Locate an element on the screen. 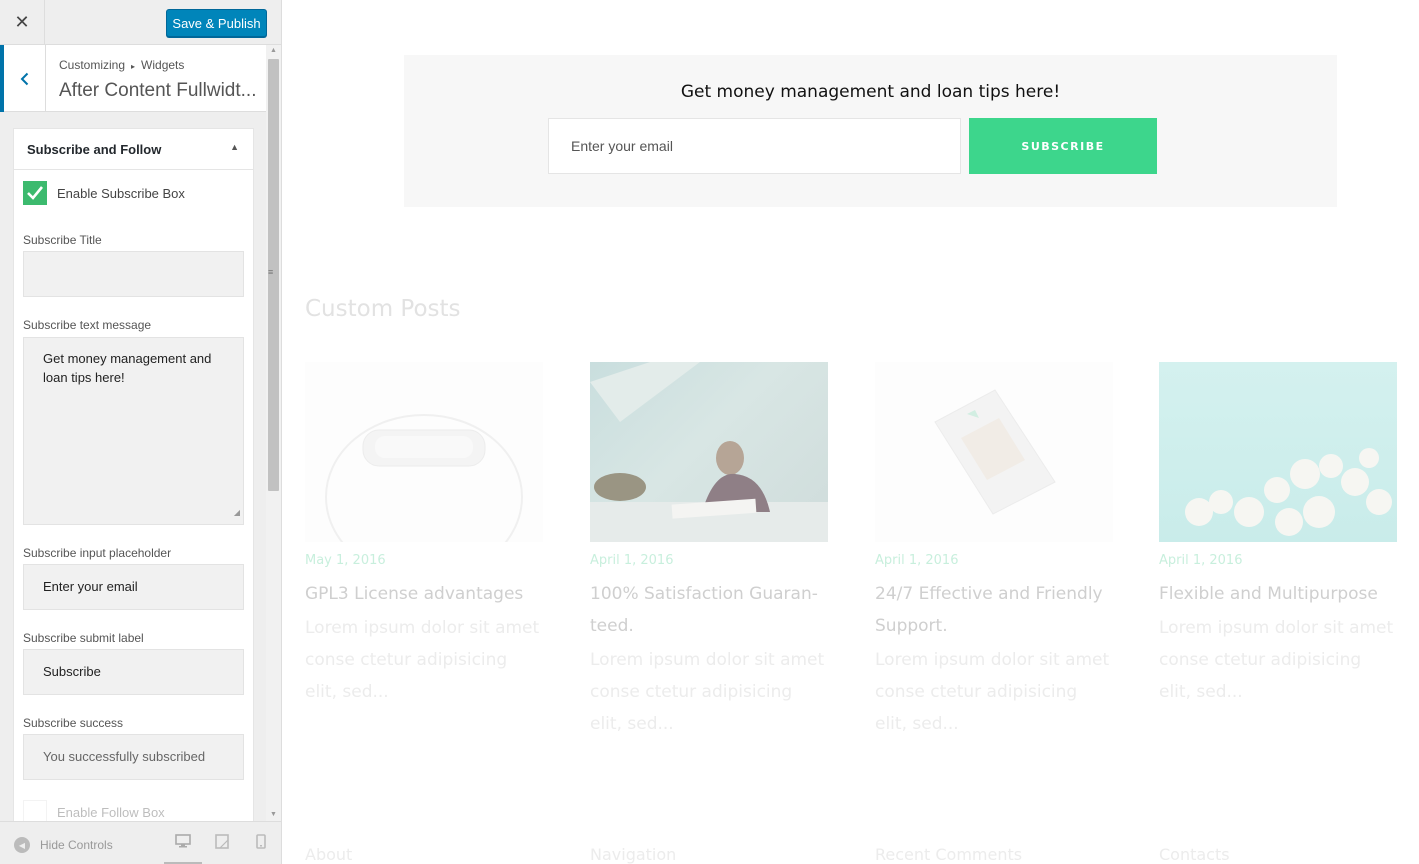 The width and height of the screenshot is (1419, 864). close-icon: ✕ is located at coordinates (22, 22).